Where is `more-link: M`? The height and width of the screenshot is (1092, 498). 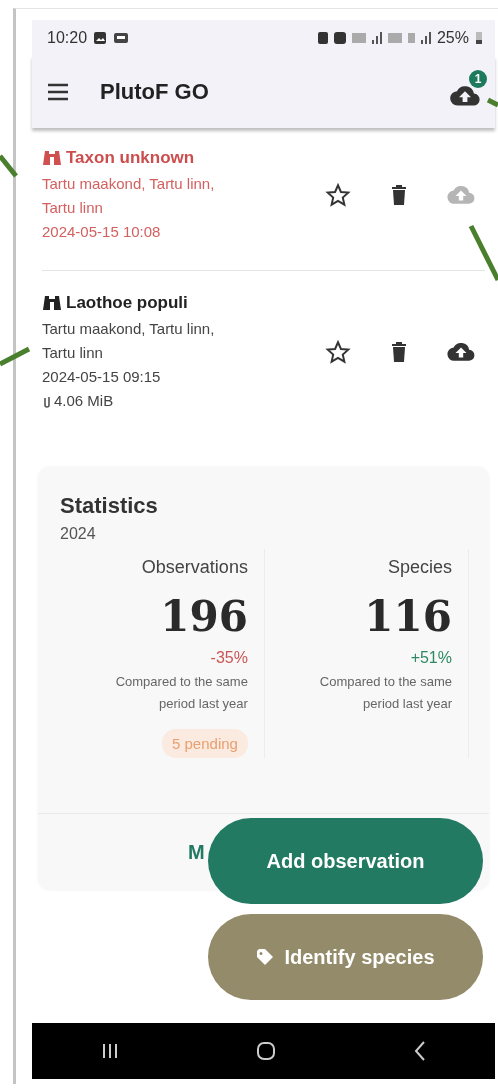
more-link: M is located at coordinates (196, 852).